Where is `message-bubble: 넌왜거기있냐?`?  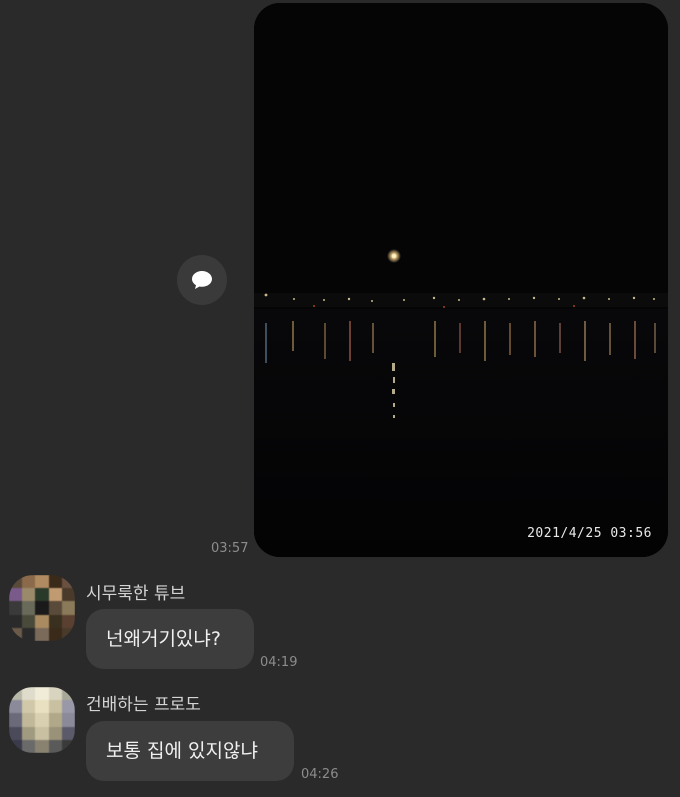 message-bubble: 넌왜거기있냐? is located at coordinates (170, 639).